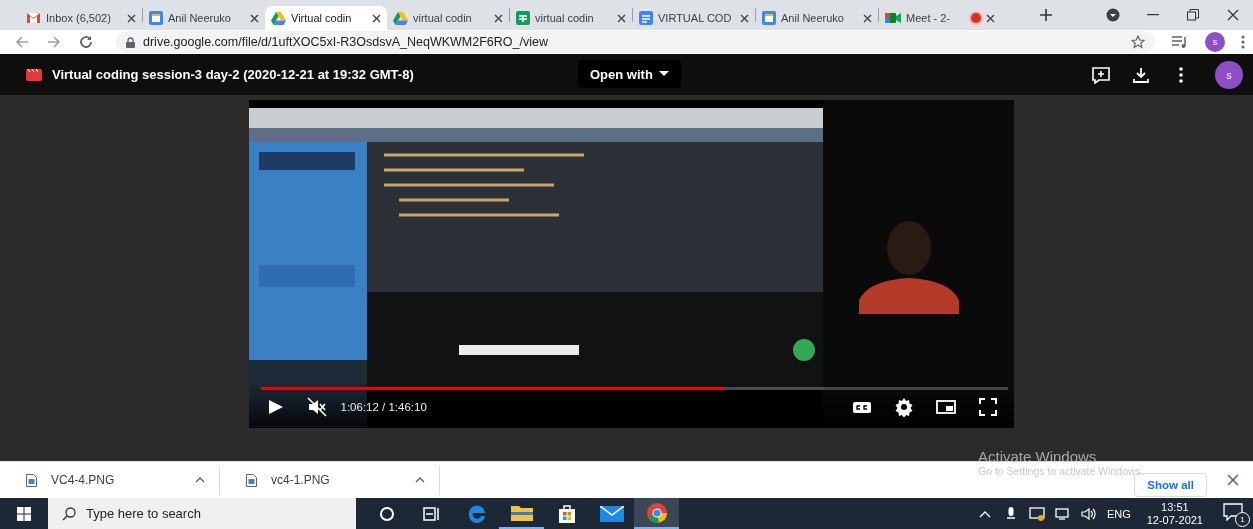  I want to click on download-item: vc4-1.PNG, so click(330, 480).